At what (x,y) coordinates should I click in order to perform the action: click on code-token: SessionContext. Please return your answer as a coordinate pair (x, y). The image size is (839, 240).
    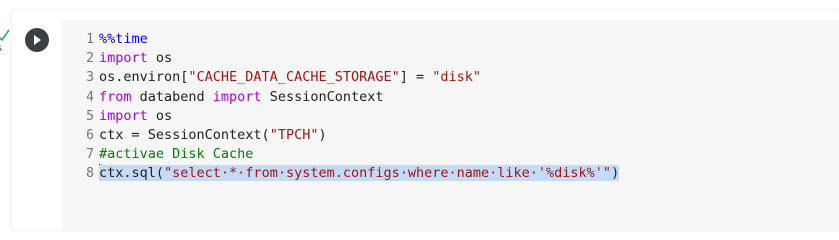
    Looking at the image, I should click on (322, 96).